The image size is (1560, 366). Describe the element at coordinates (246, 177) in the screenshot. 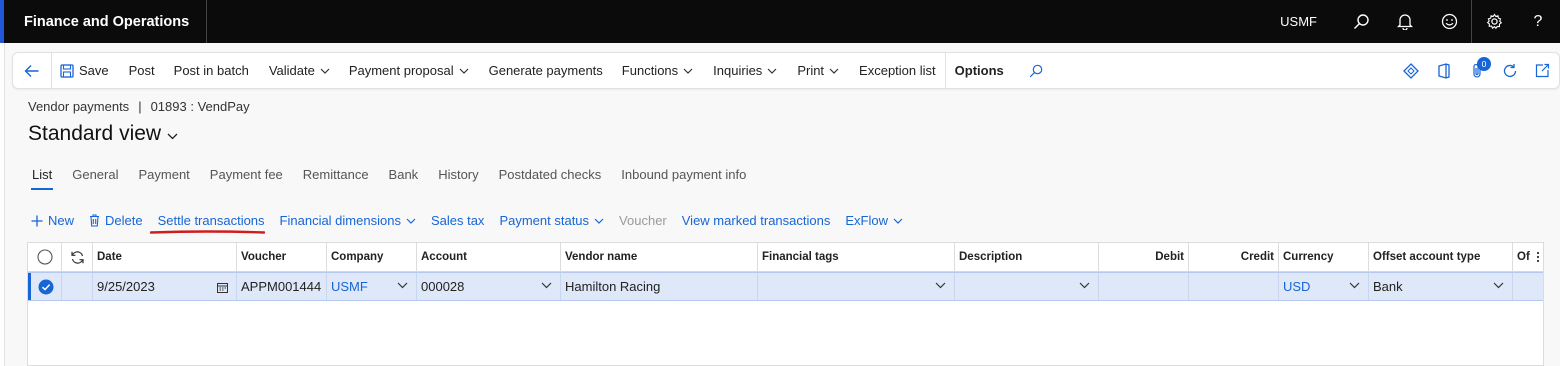

I see `tab-payment-fee: Payment fee` at that location.